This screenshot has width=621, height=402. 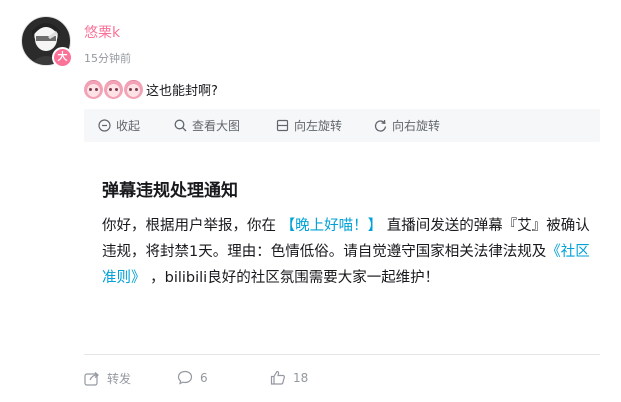 What do you see at coordinates (191, 226) in the screenshot?
I see `notice-text-1: 你好，根据用户举报，你在` at bounding box center [191, 226].